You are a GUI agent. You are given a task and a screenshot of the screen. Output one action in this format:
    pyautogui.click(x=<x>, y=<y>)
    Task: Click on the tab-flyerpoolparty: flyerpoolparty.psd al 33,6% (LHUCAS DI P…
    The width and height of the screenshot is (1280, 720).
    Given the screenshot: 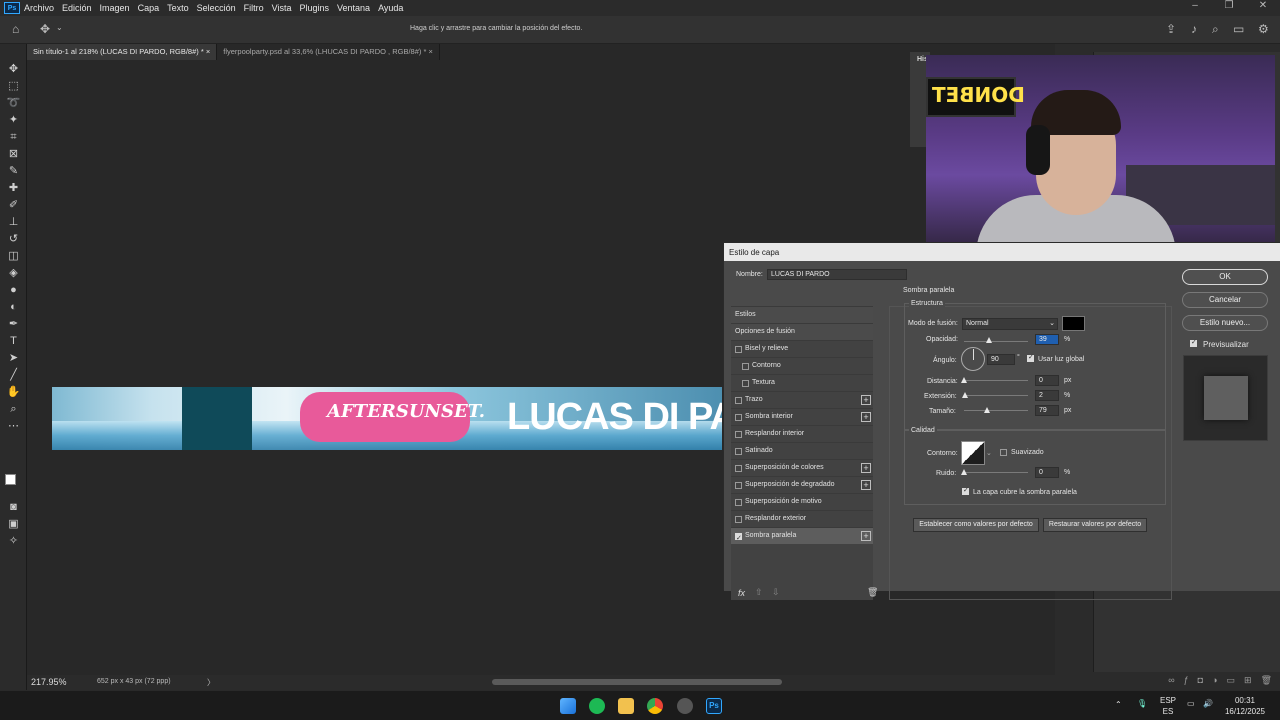 What is the action you would take?
    pyautogui.click(x=328, y=52)
    